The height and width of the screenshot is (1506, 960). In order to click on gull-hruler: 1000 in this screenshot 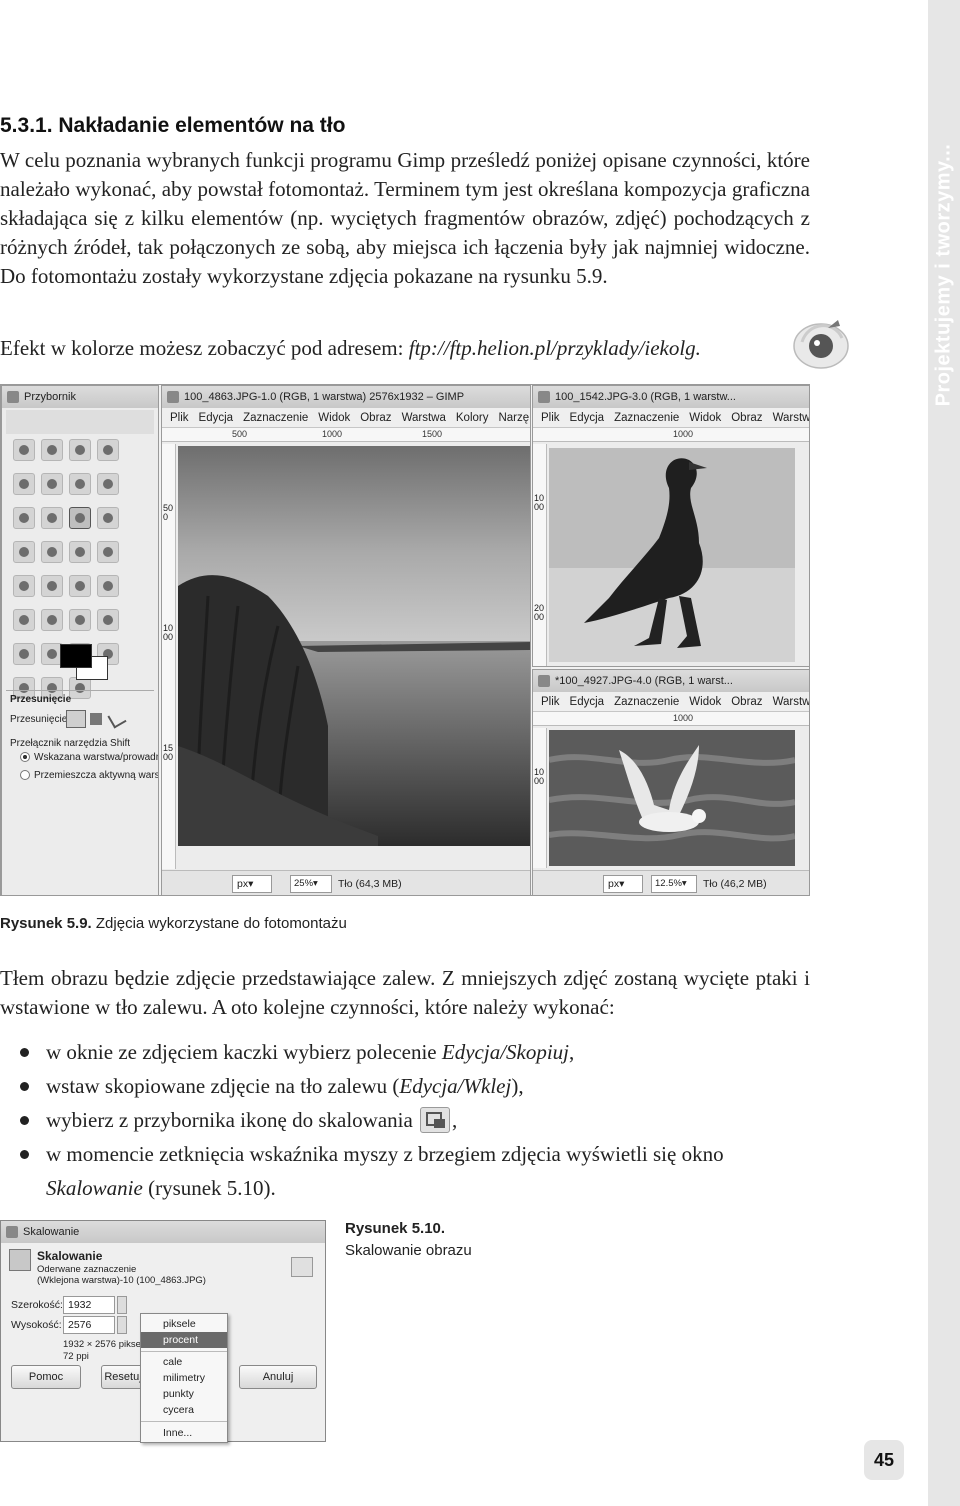, I will do `click(671, 719)`.